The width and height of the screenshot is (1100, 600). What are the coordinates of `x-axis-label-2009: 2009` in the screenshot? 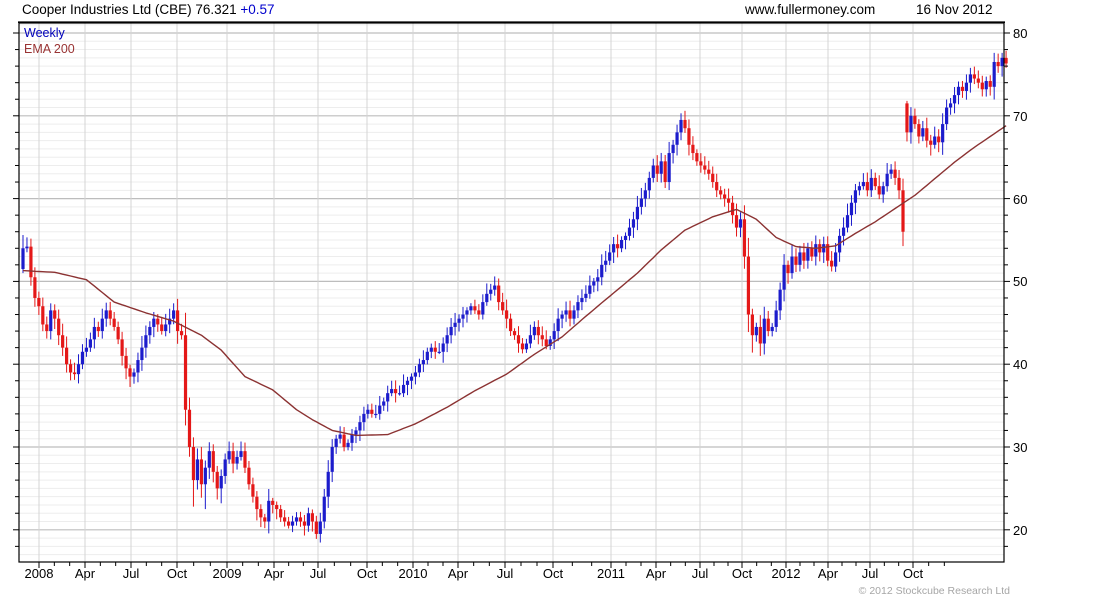 It's located at (227, 573).